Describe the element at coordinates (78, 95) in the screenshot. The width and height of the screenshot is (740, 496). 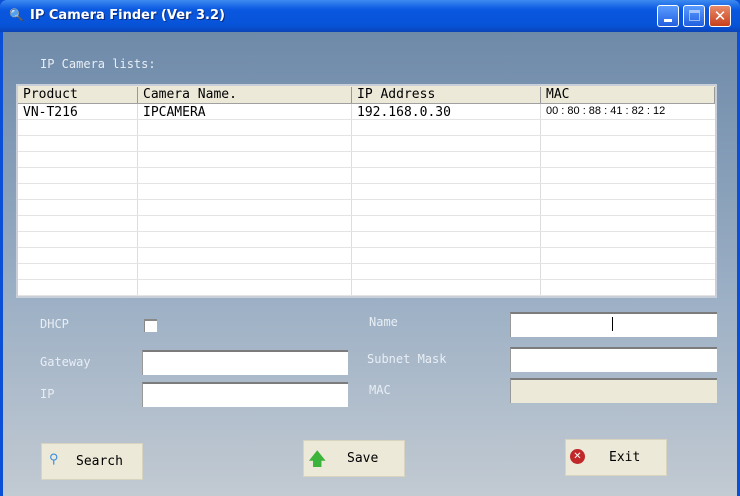
I see `header-product: Product` at that location.